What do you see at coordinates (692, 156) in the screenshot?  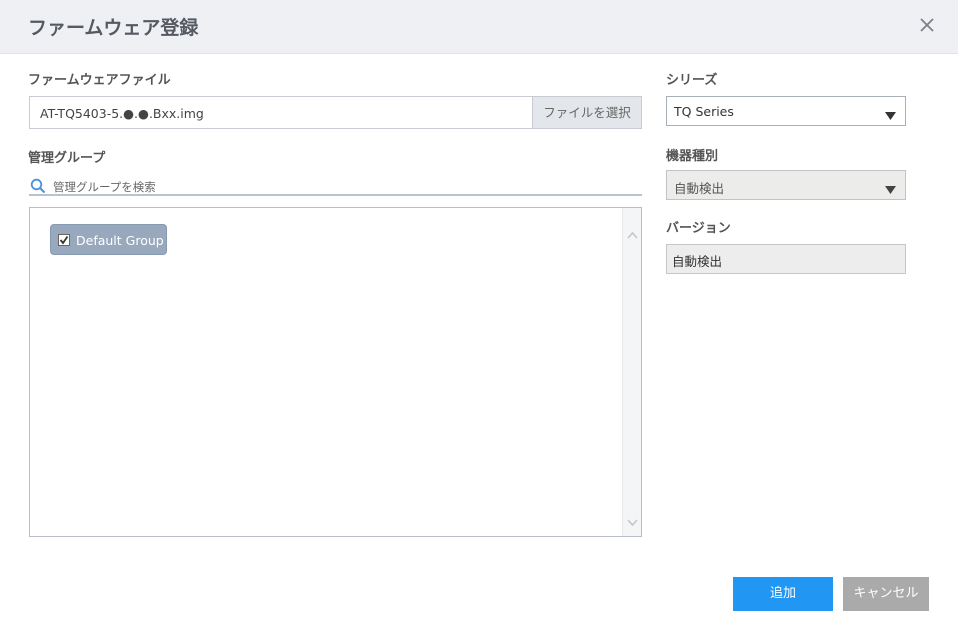 I see `device-type-label: 機器種別` at bounding box center [692, 156].